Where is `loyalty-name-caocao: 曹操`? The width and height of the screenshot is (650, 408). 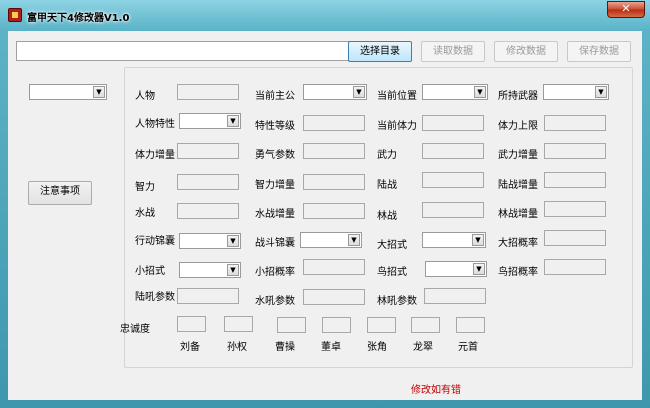
loyalty-name-caocao: 曹操 is located at coordinates (285, 347).